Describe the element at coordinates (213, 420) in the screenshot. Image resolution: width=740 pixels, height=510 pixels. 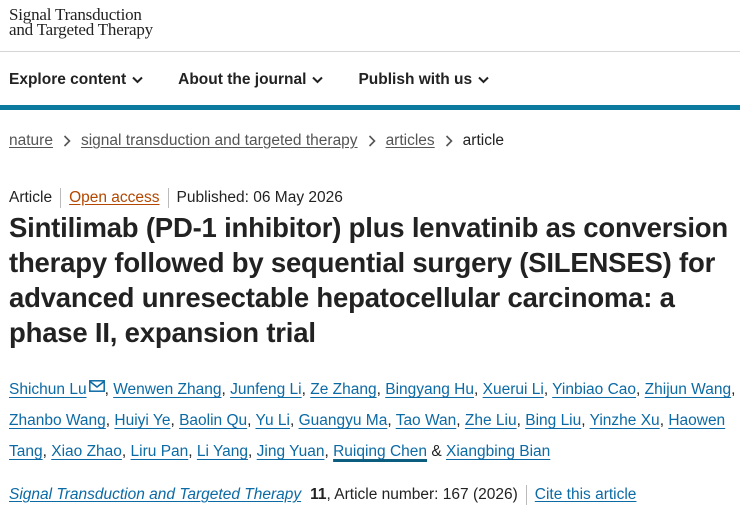
I see `author-link: Baolin Qu` at that location.